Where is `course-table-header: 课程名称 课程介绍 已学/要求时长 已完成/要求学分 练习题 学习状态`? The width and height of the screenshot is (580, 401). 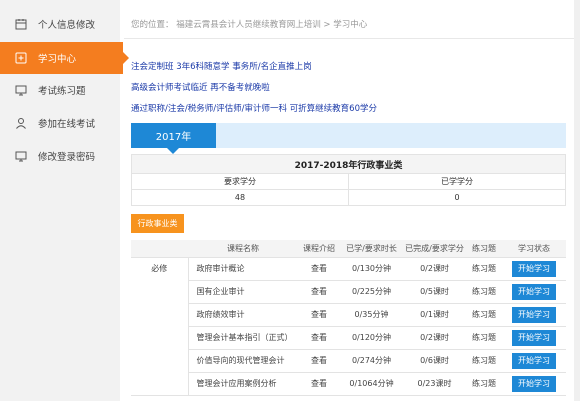 course-table-header: 课程名称 课程介绍 已学/要求时长 已完成/要求学分 练习题 学习状态 is located at coordinates (348, 249).